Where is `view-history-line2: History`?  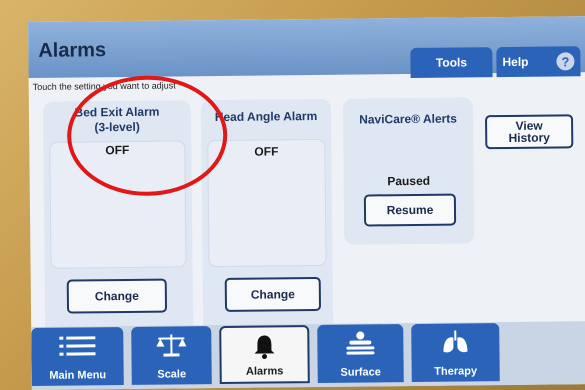
view-history-line2: History is located at coordinates (529, 137).